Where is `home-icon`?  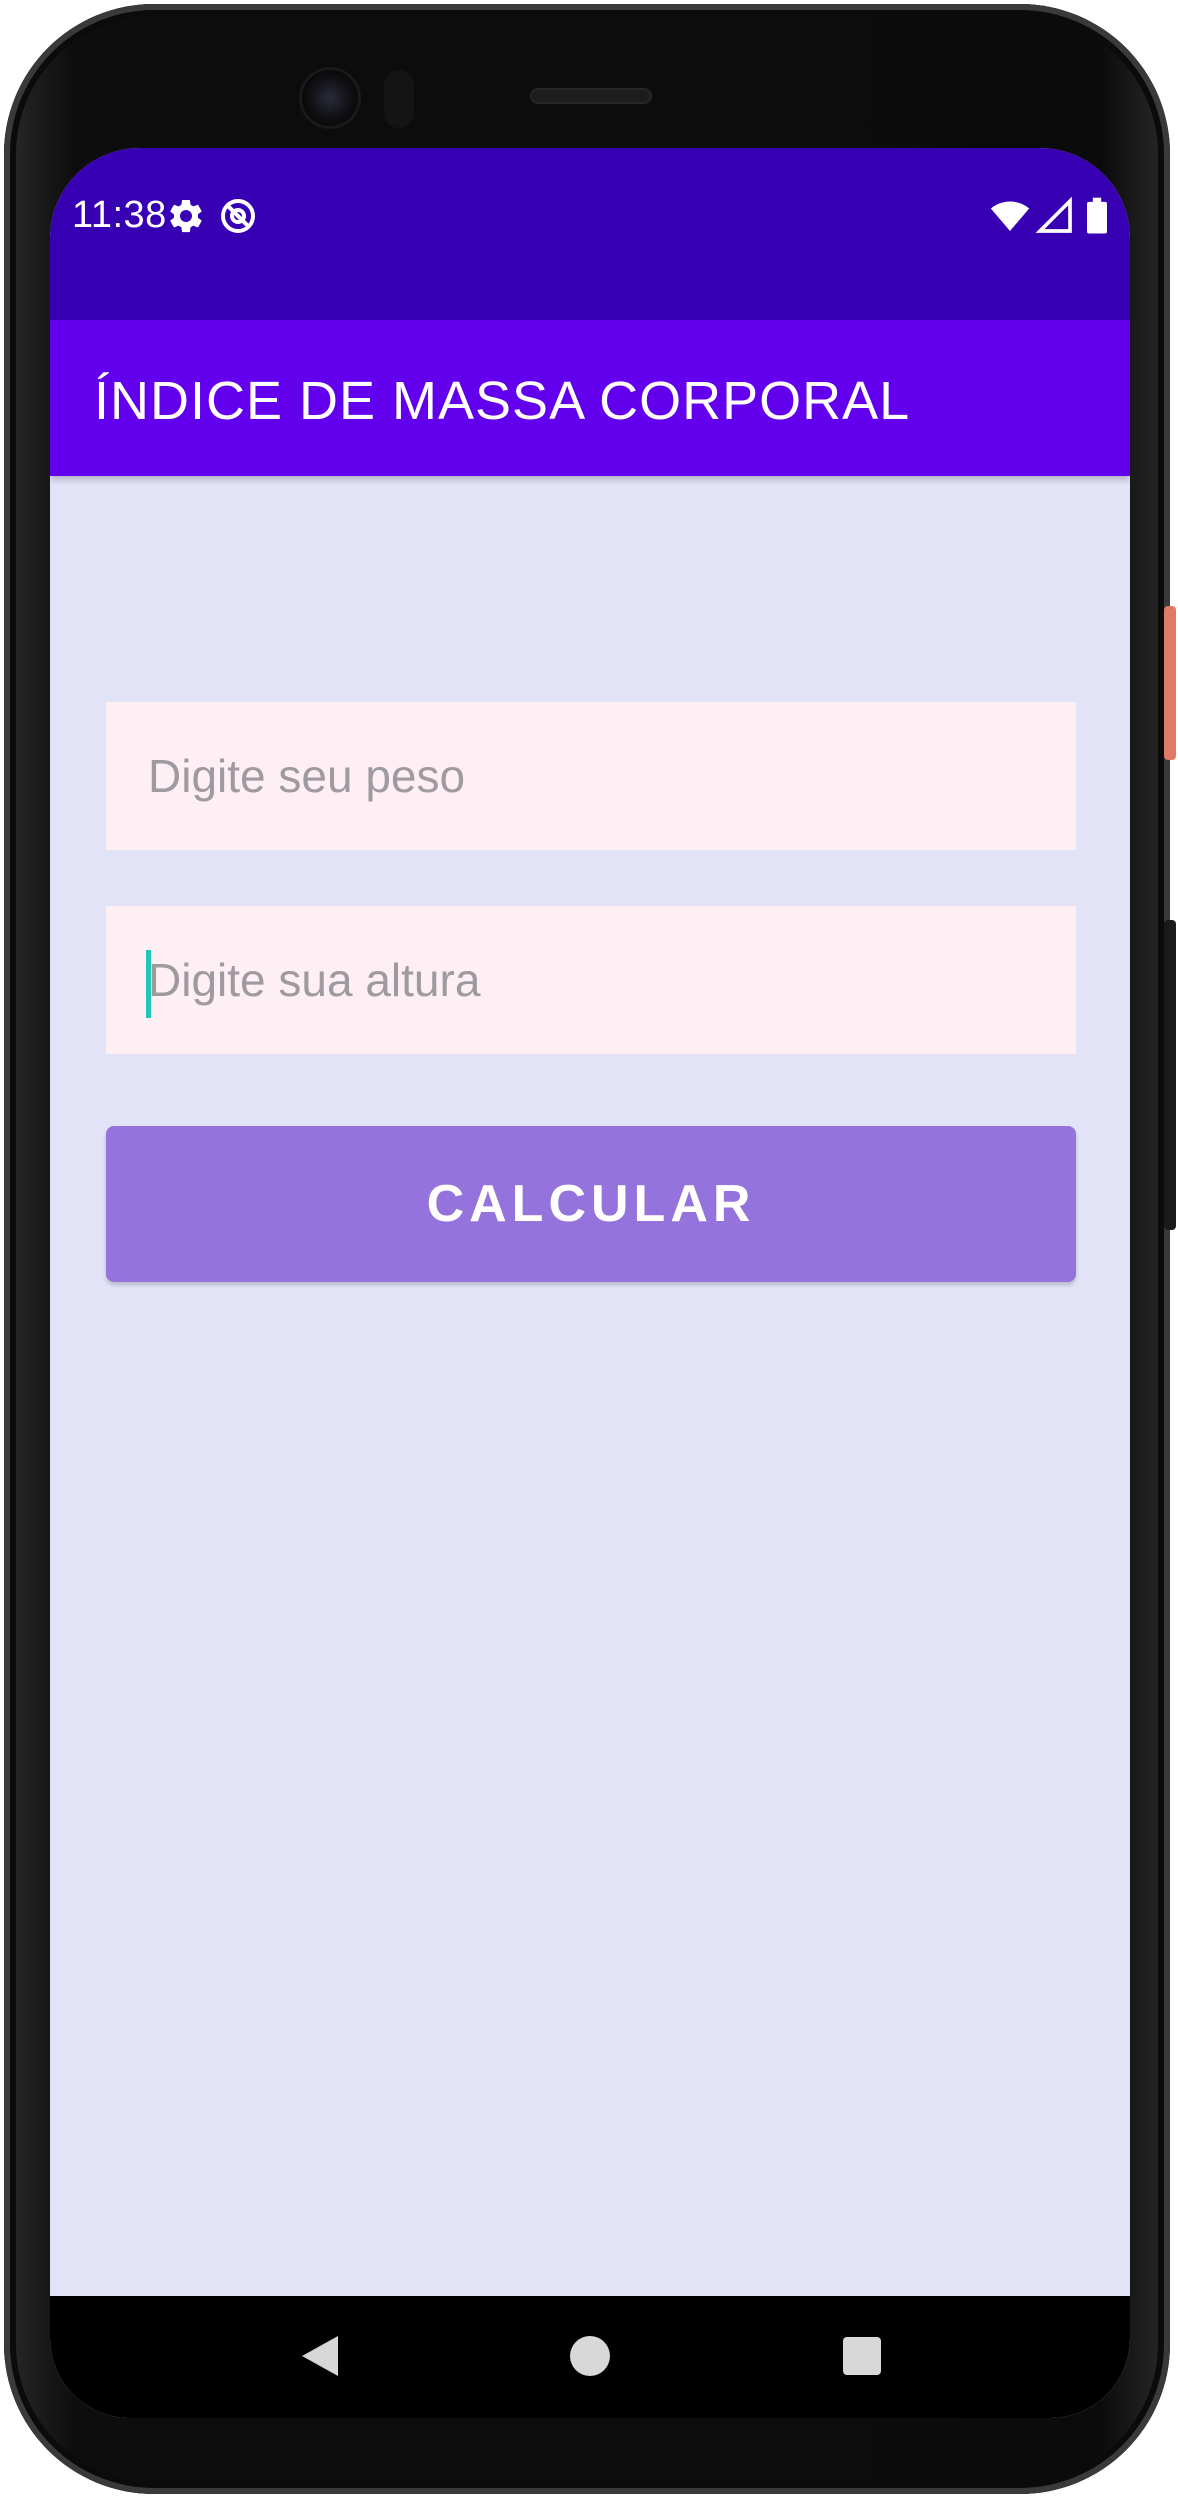 home-icon is located at coordinates (590, 2356).